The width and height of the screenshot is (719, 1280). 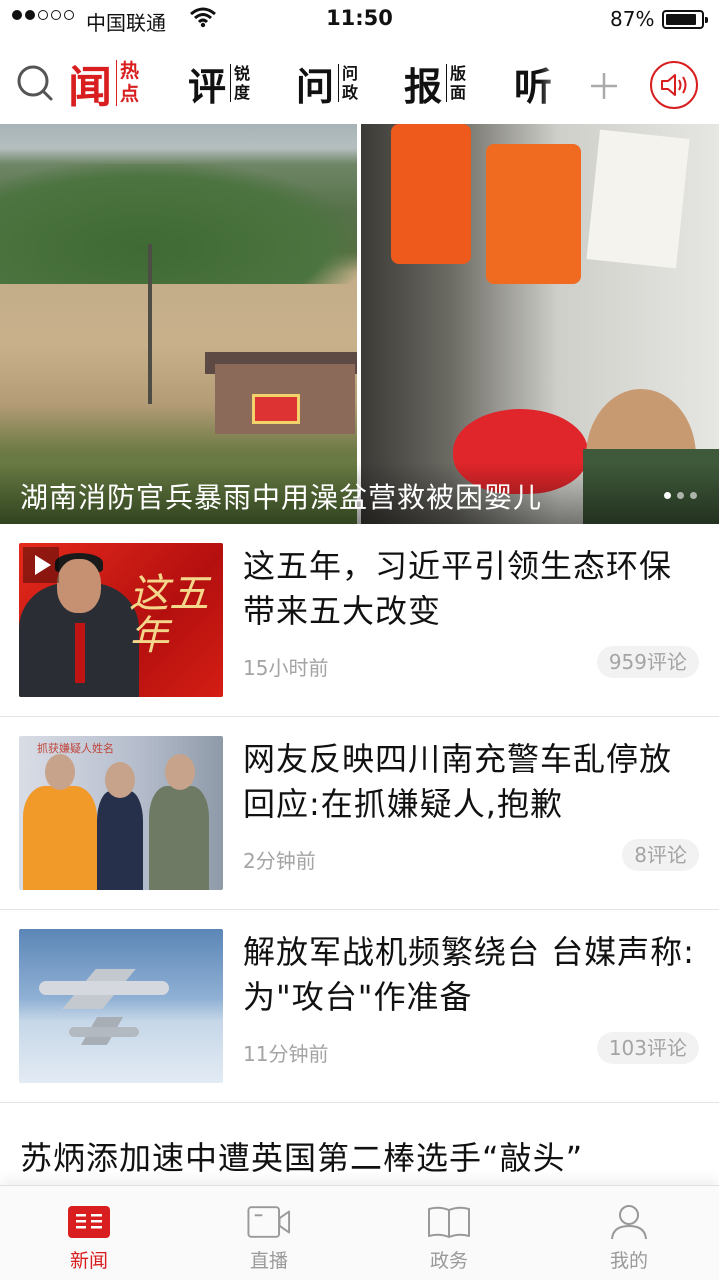 I want to click on tab-commentary-label: 评, so click(x=207, y=86).